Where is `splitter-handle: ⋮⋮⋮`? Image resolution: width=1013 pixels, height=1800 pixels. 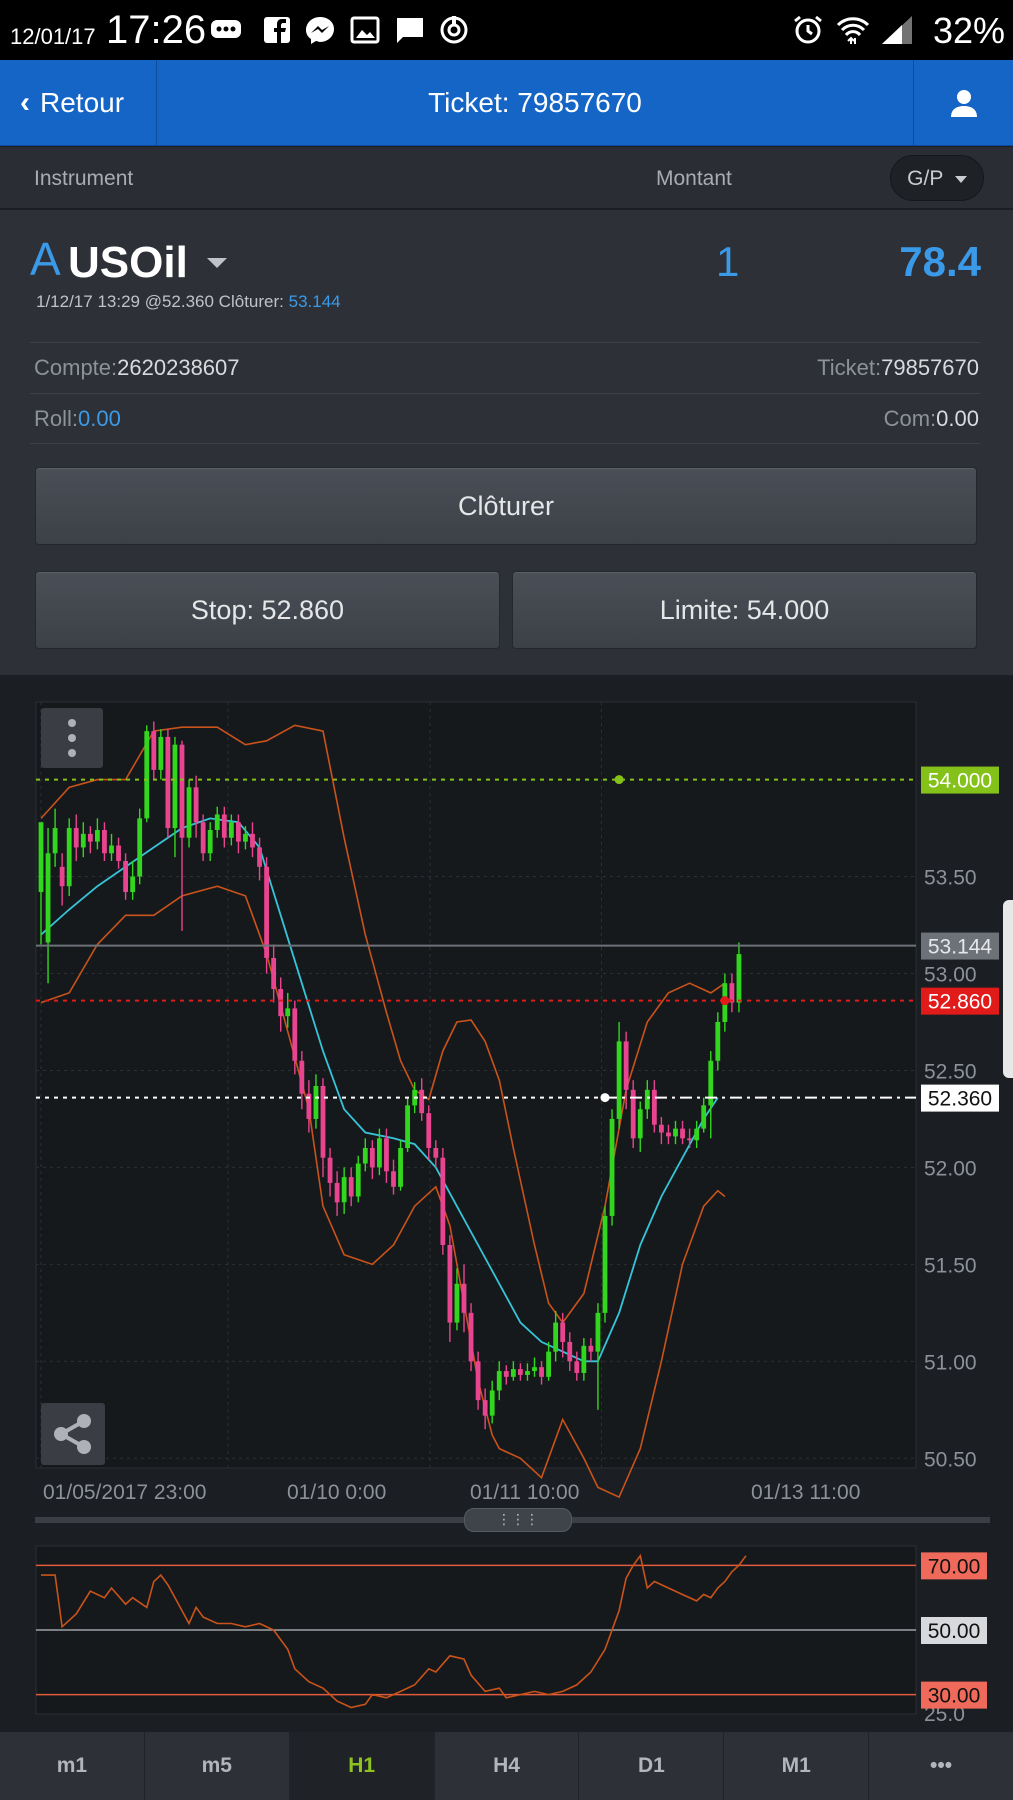 splitter-handle: ⋮⋮⋮ is located at coordinates (518, 1520).